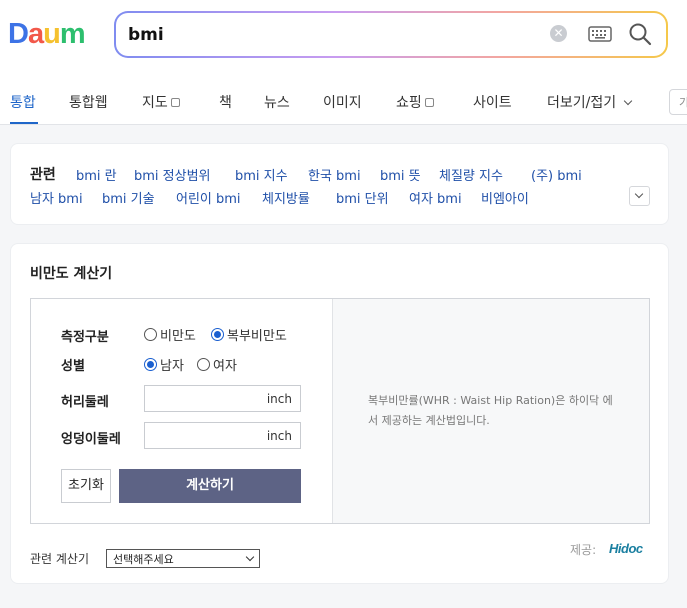  Describe the element at coordinates (409, 103) in the screenshot. I see `tab-shopping-label: 쇼핑` at that location.